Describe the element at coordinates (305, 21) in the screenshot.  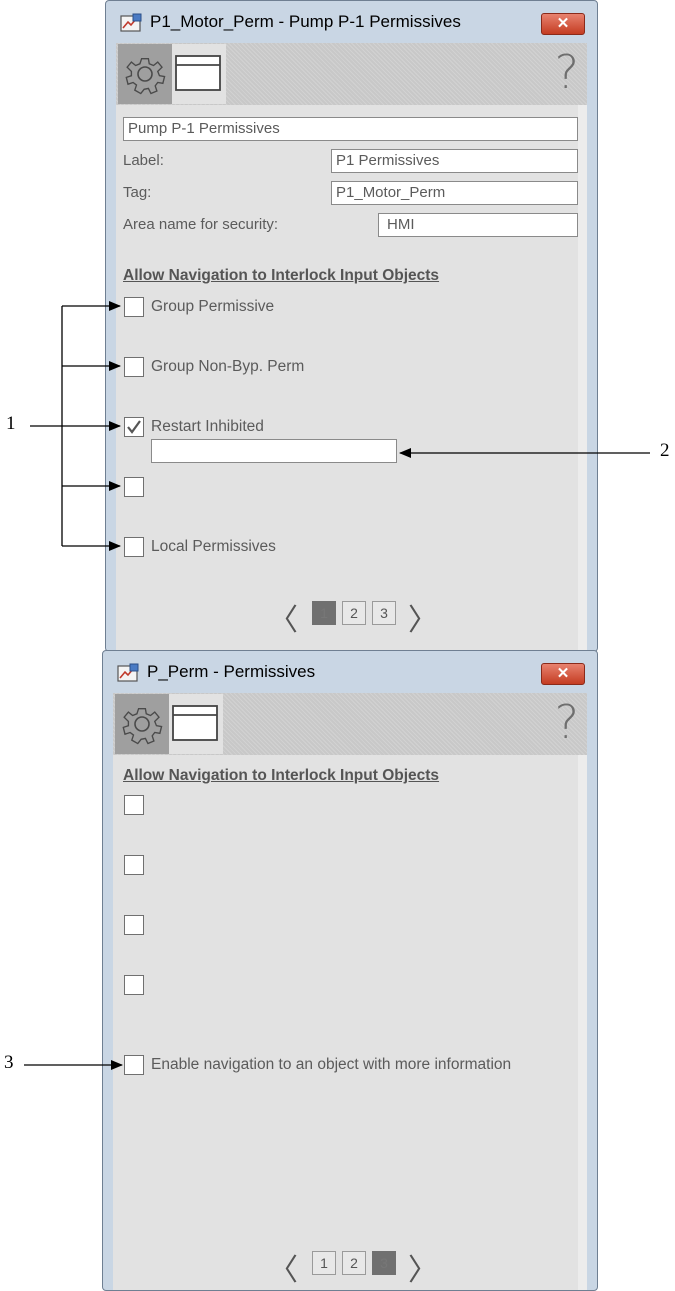
I see `window-title: P1_Motor_Perm - Pump P-1 Permissives` at that location.